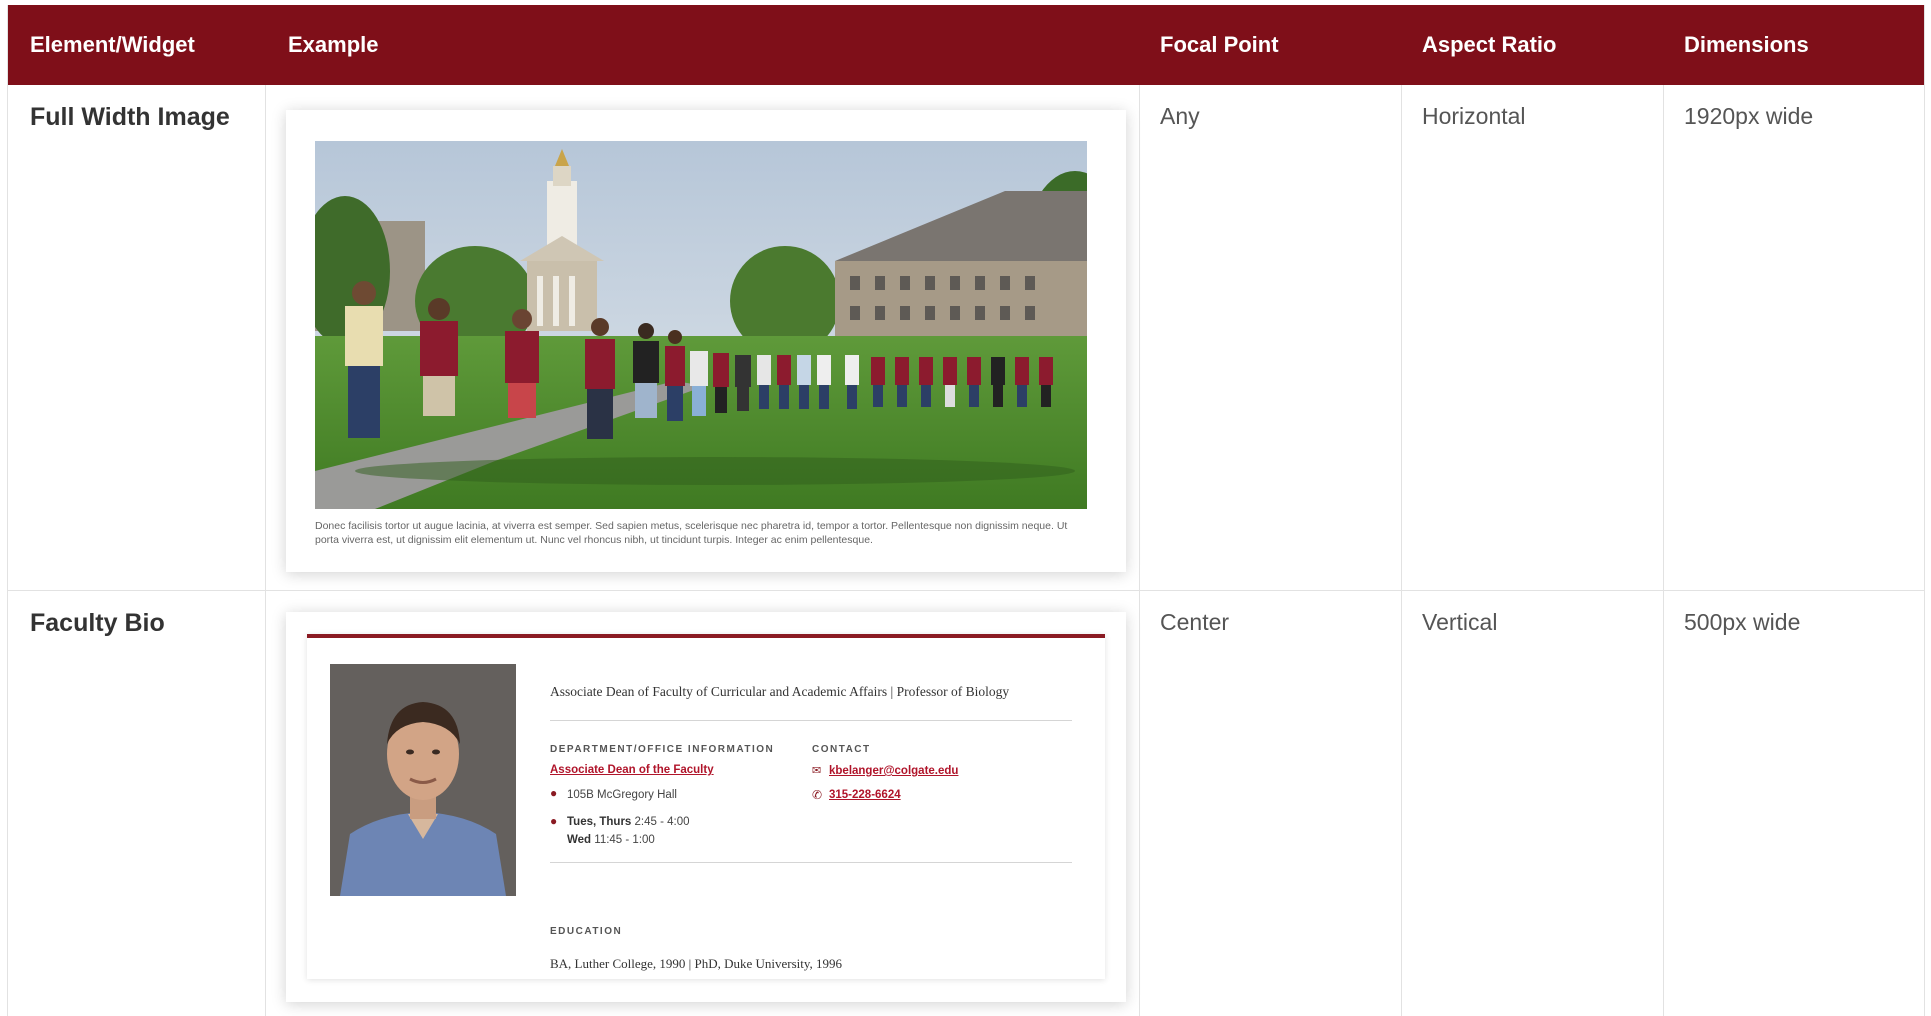 The width and height of the screenshot is (1931, 1016). Describe the element at coordinates (1195, 622) in the screenshot. I see `focal-point-value: Center` at that location.